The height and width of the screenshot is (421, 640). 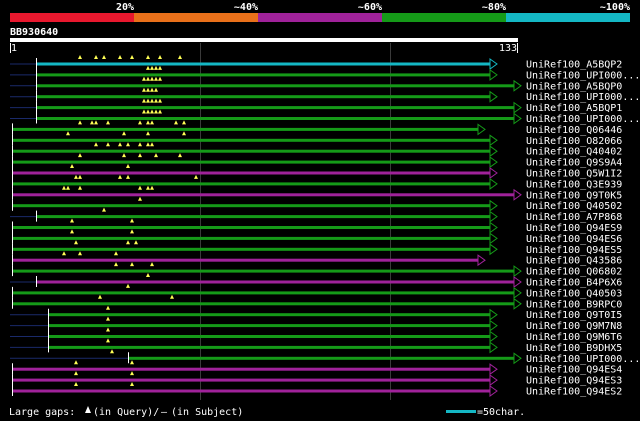 What do you see at coordinates (574, 272) in the screenshot?
I see `hit-label: UniRef100_Q06802` at bounding box center [574, 272].